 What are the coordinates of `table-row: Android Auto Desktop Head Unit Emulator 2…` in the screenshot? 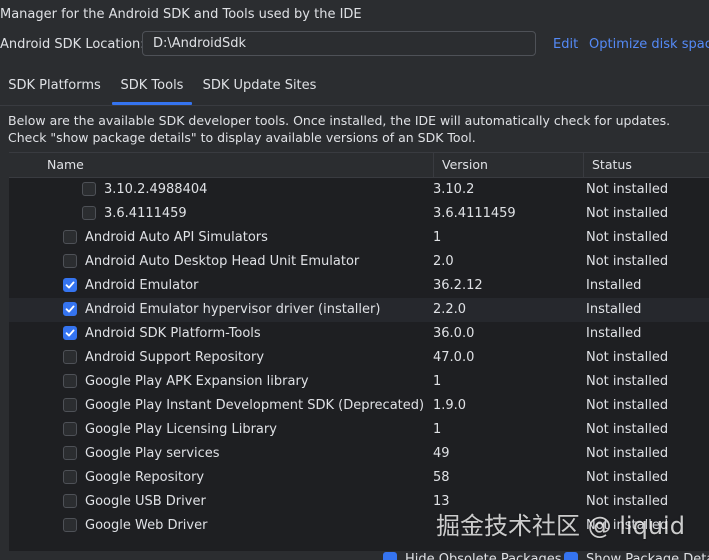 It's located at (359, 262).